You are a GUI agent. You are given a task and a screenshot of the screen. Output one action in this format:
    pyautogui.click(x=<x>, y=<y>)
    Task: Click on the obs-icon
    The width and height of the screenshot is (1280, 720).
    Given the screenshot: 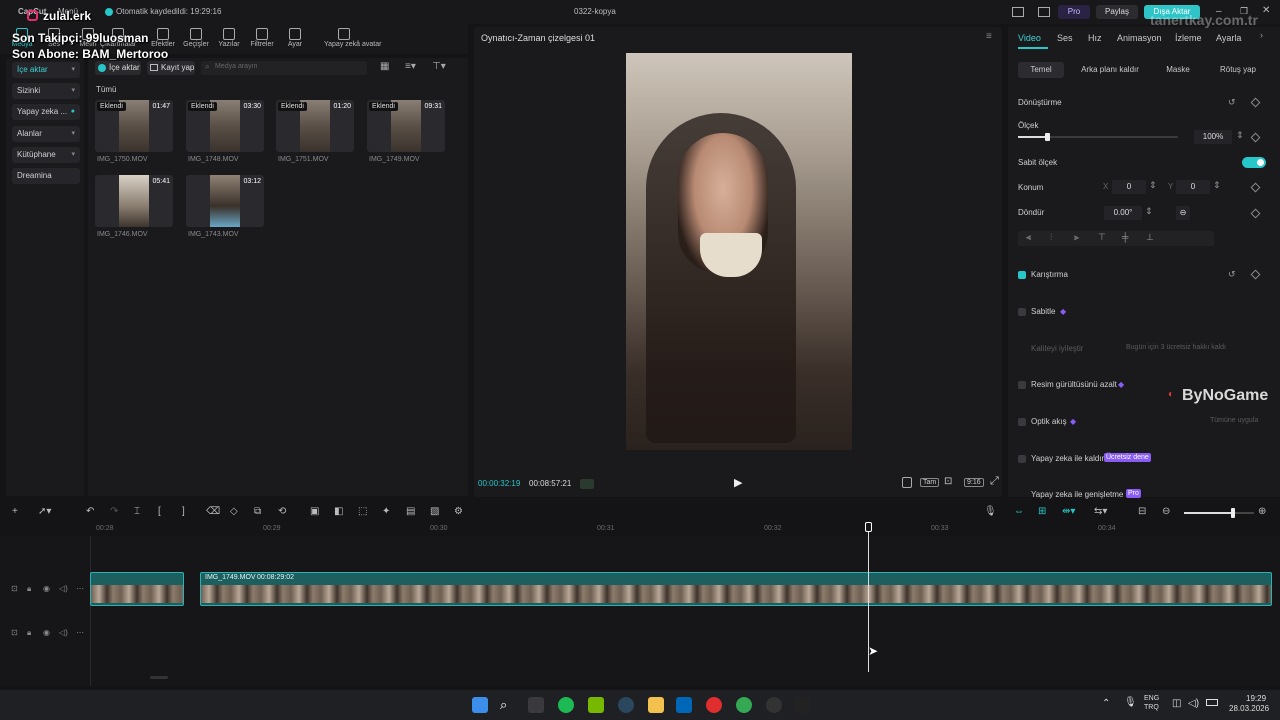 What is the action you would take?
    pyautogui.click(x=774, y=705)
    